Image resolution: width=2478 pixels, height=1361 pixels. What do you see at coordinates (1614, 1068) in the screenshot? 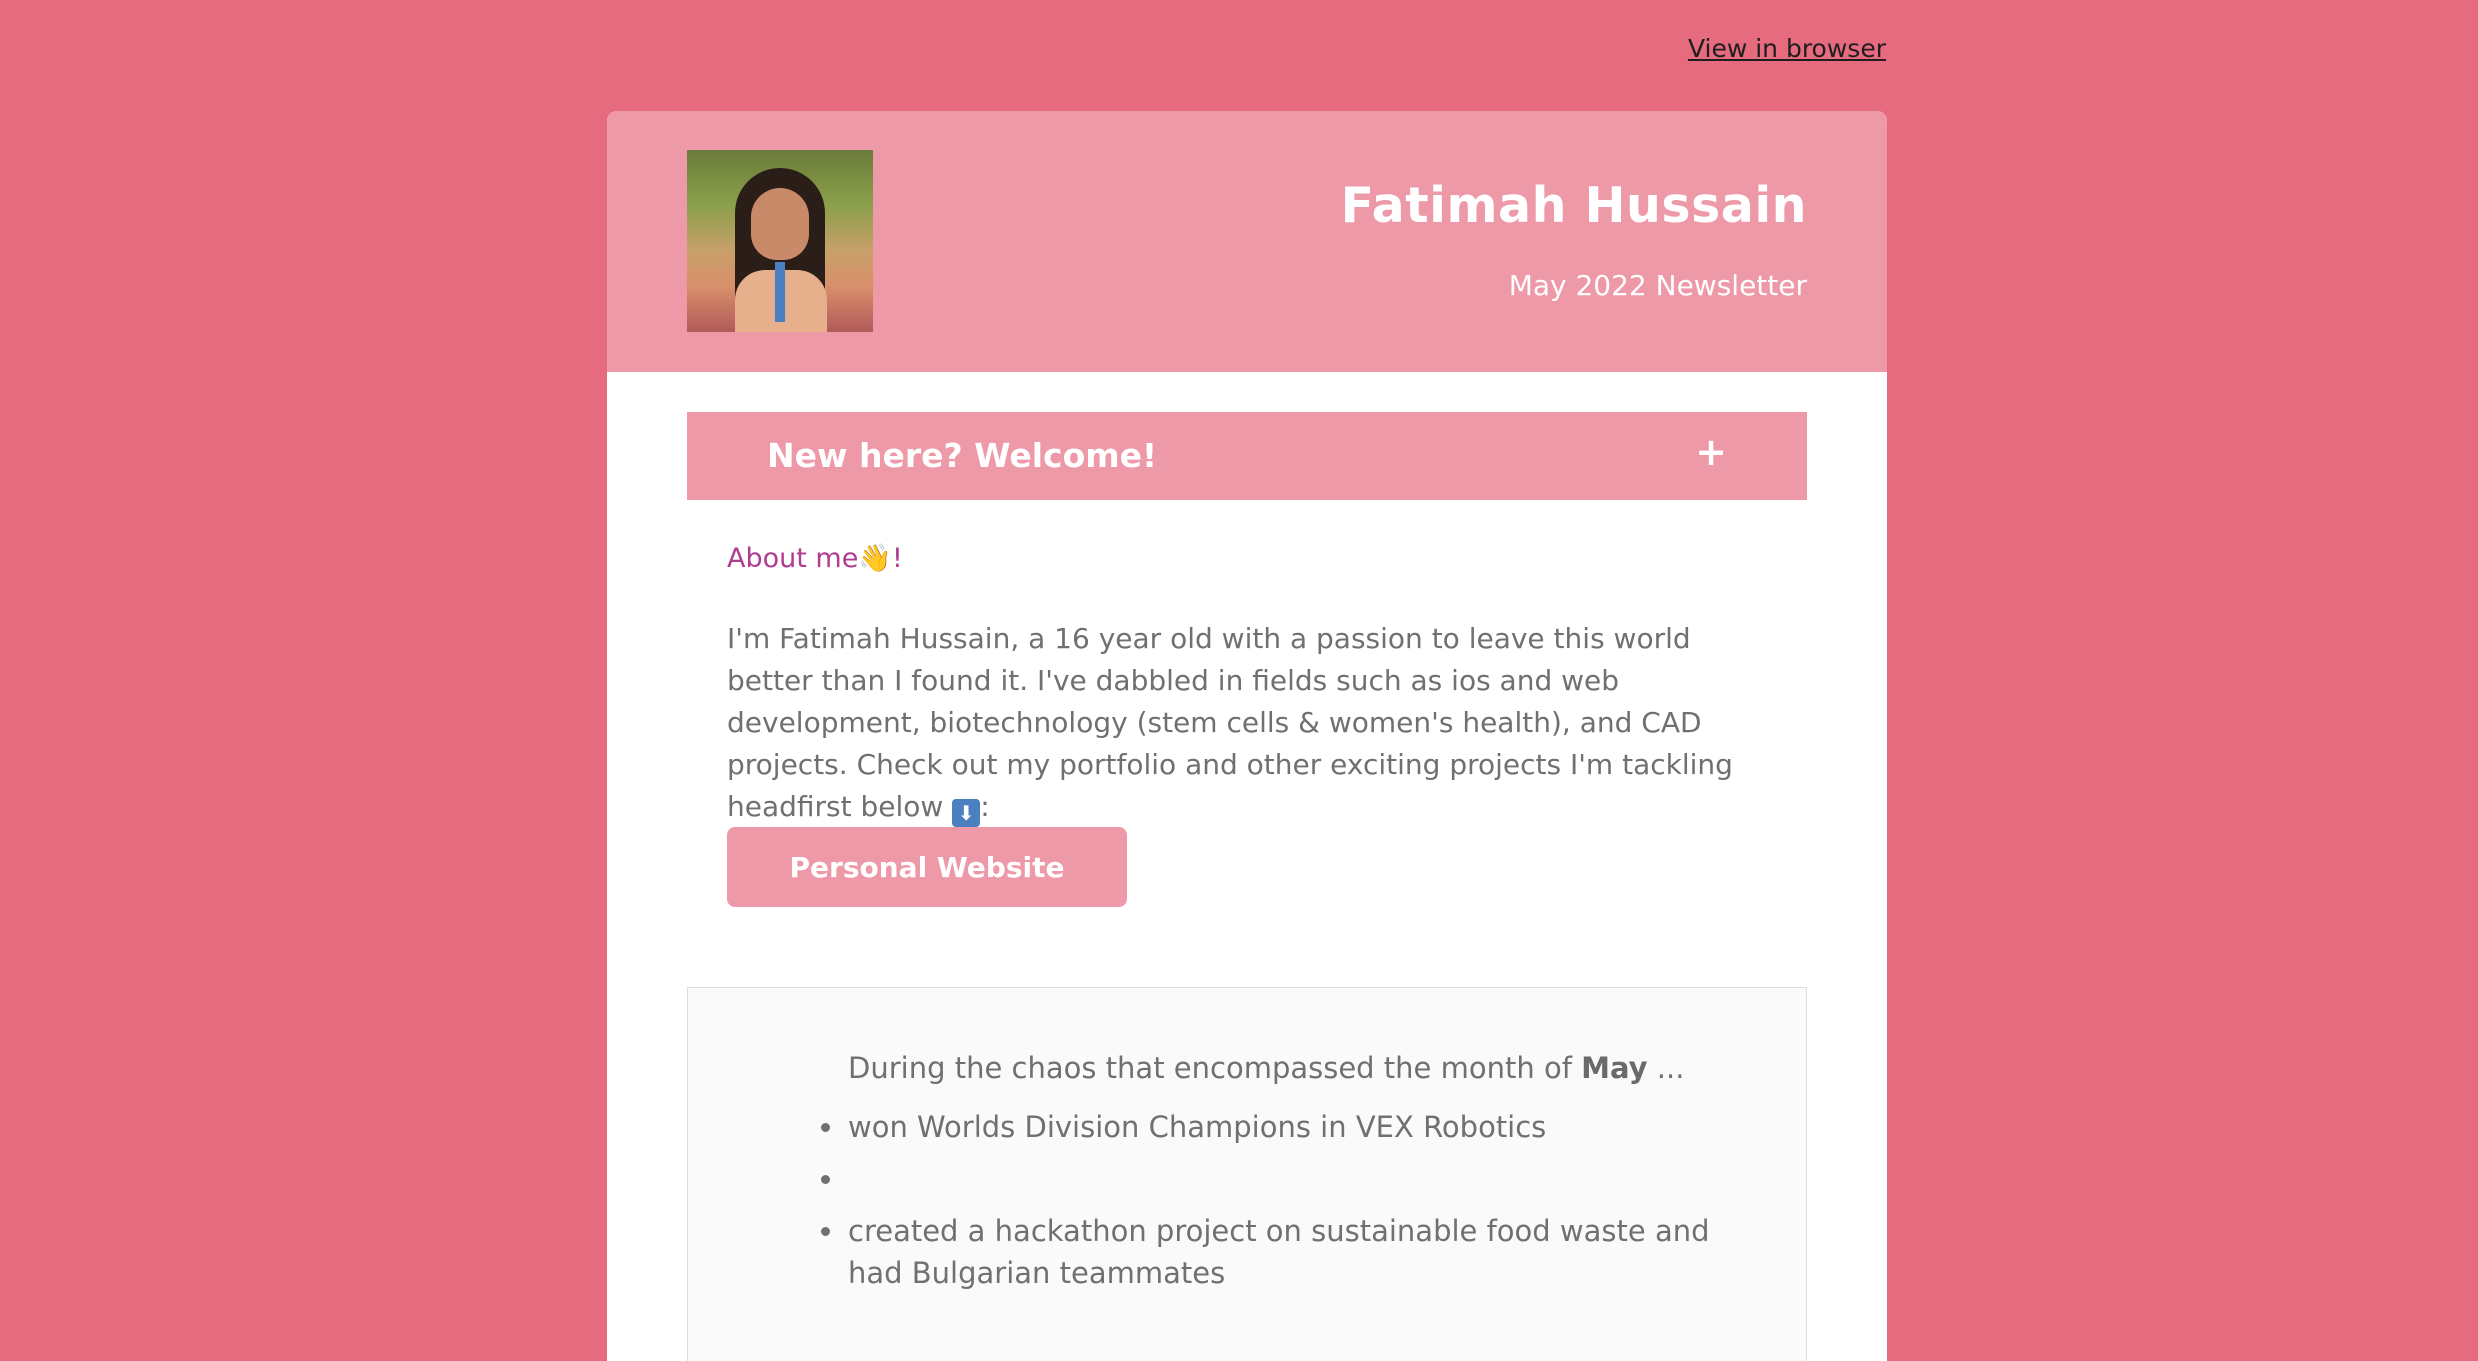
I see `intro-month: May` at bounding box center [1614, 1068].